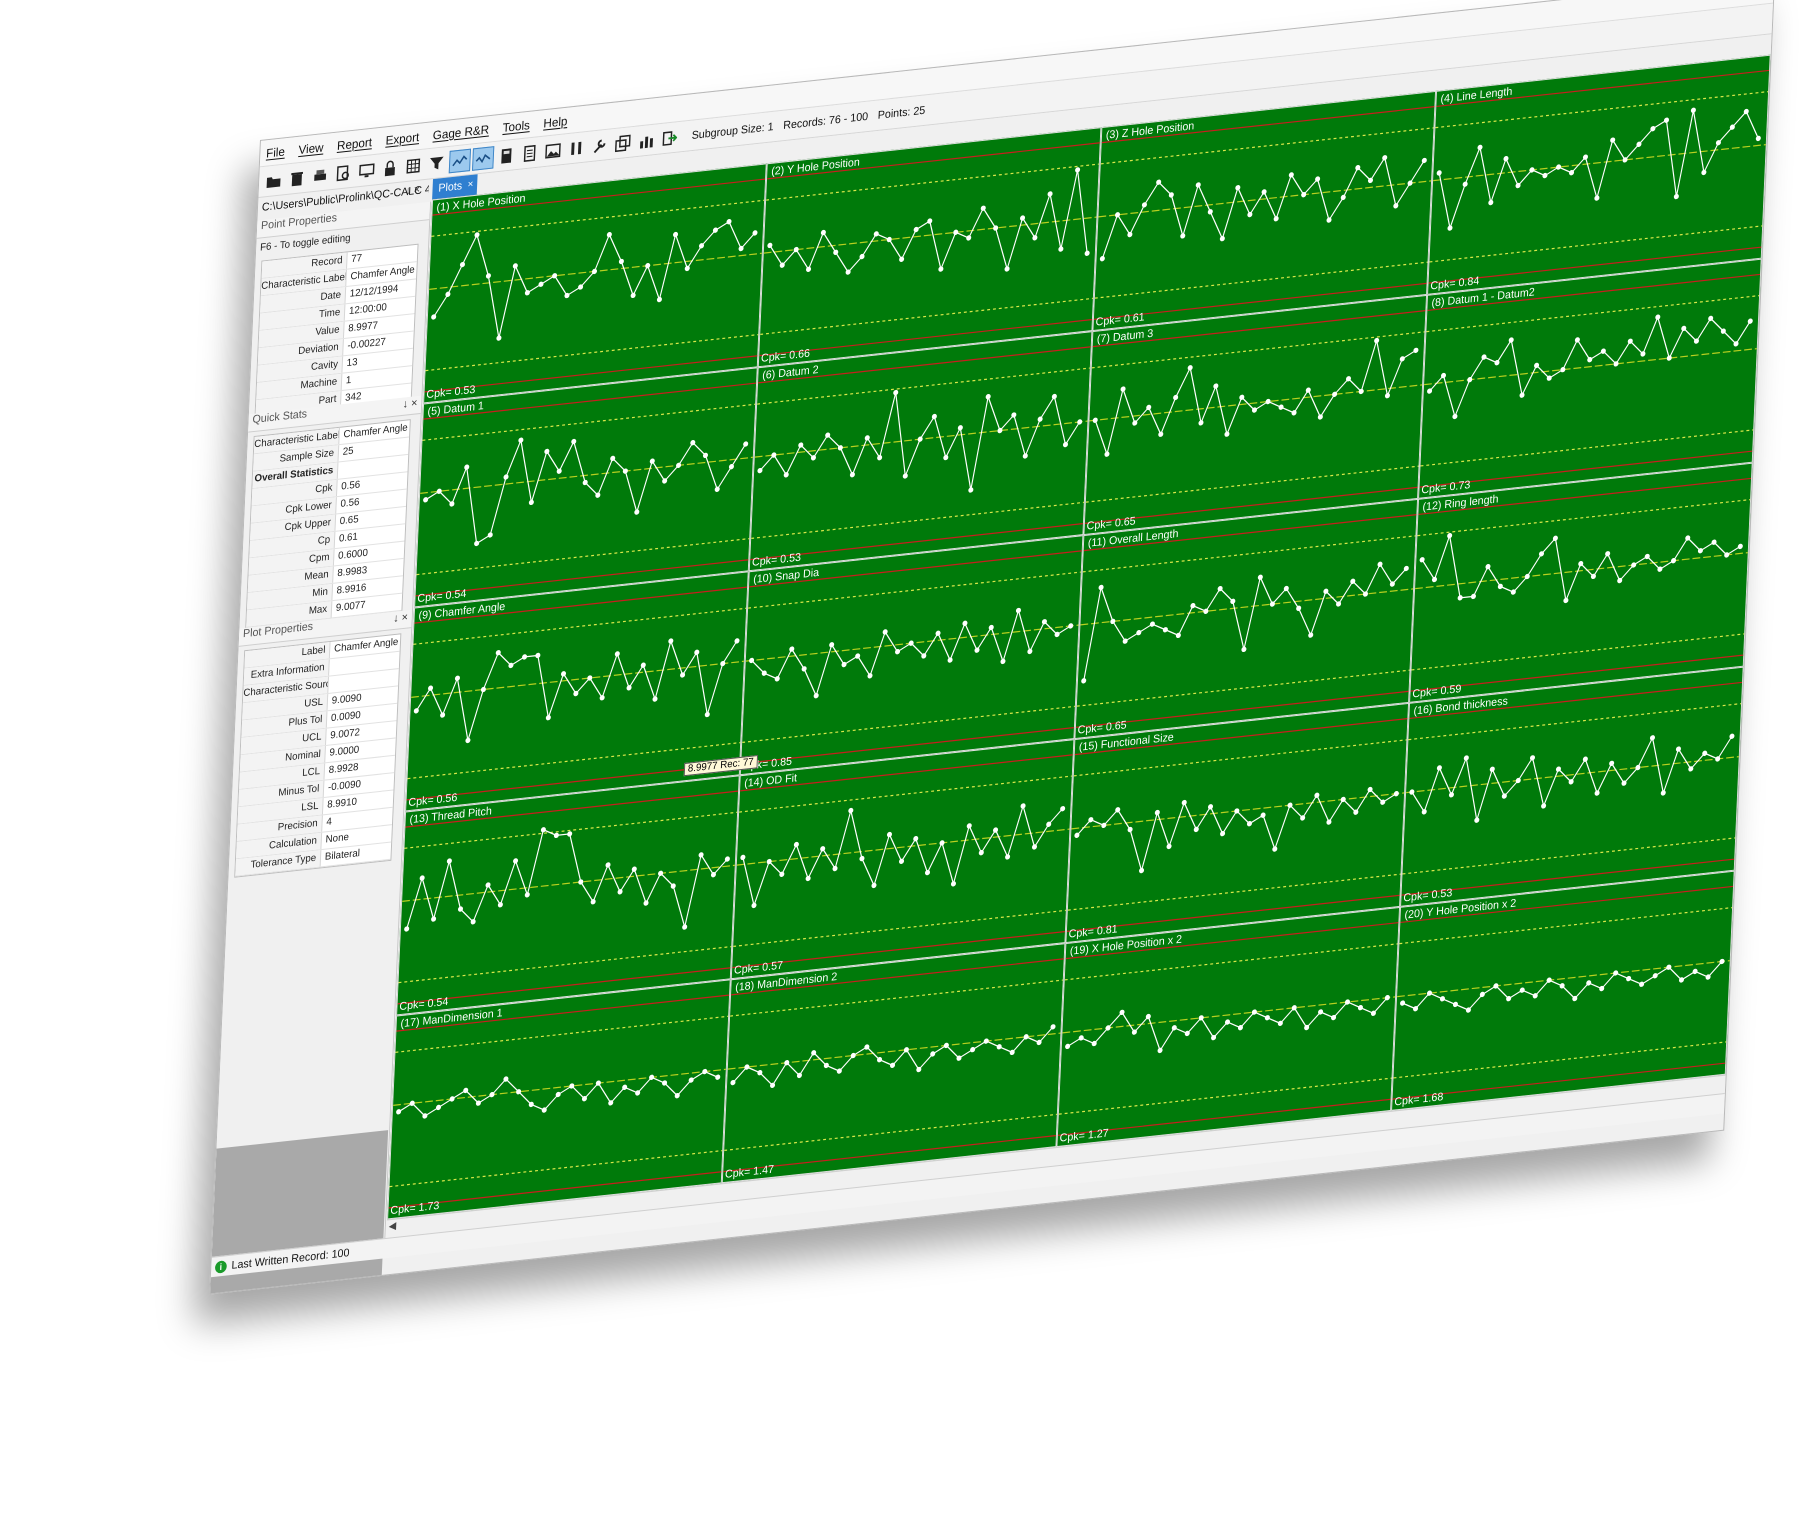  Describe the element at coordinates (586, 487) in the screenshot. I see `control-chart-plot: (5) Datum 1 Cpk= 0.54` at that location.